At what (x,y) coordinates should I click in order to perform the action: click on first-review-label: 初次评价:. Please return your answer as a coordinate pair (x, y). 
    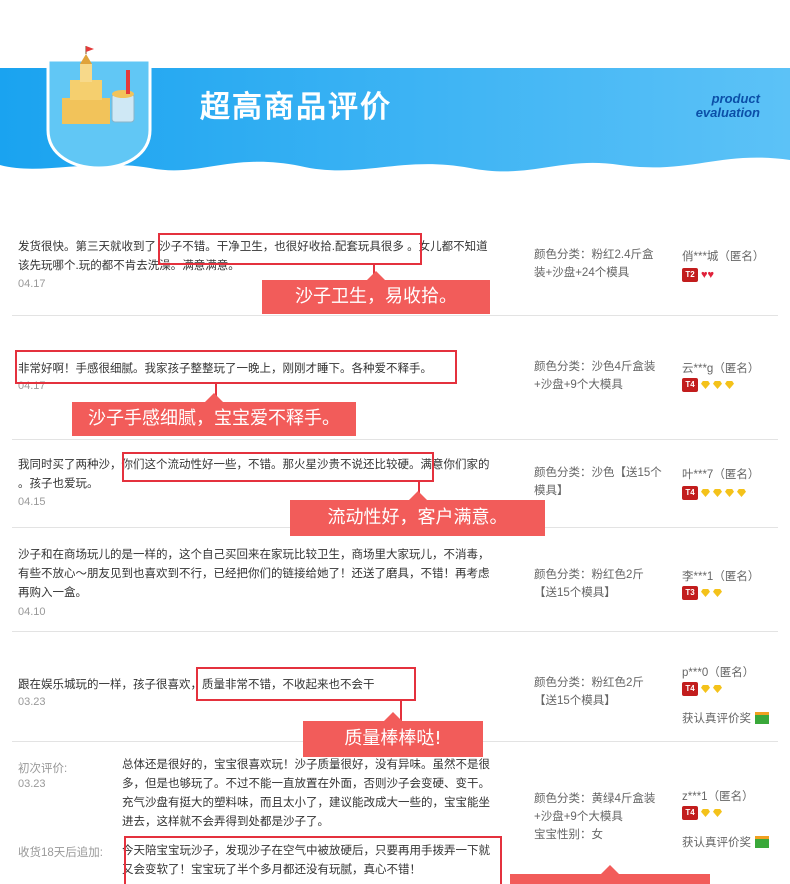
    Looking at the image, I should click on (43, 769).